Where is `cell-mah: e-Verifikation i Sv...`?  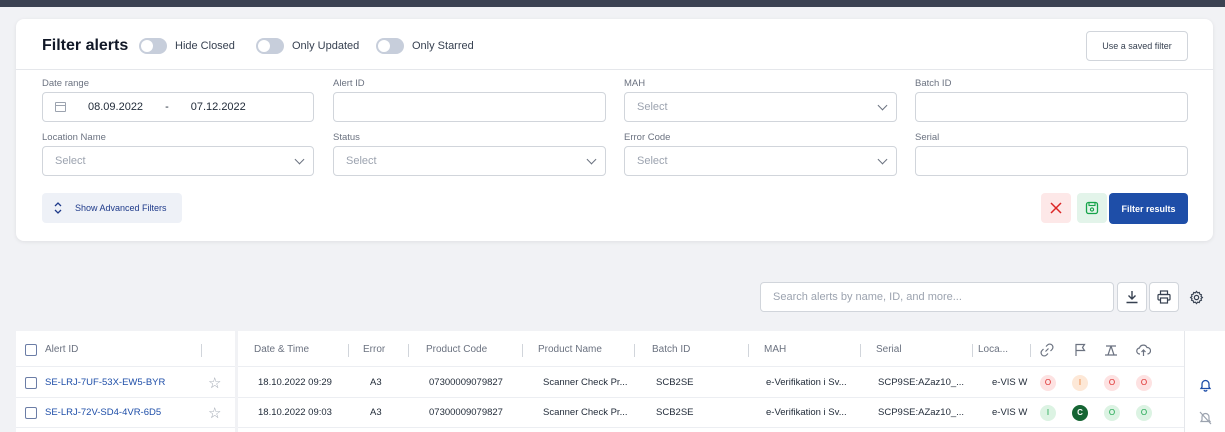 cell-mah: e-Verifikation i Sv... is located at coordinates (806, 382).